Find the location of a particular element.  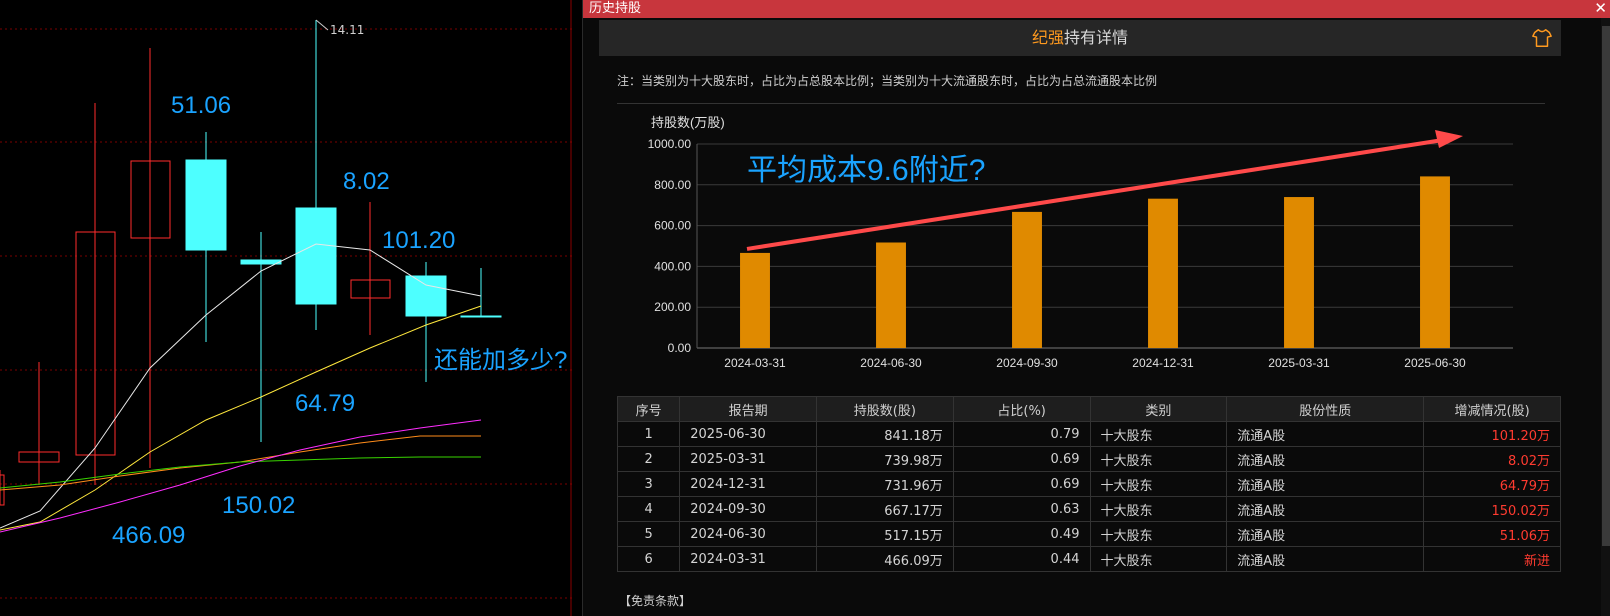

scrollbar-thumb is located at coordinates (1606, 286).